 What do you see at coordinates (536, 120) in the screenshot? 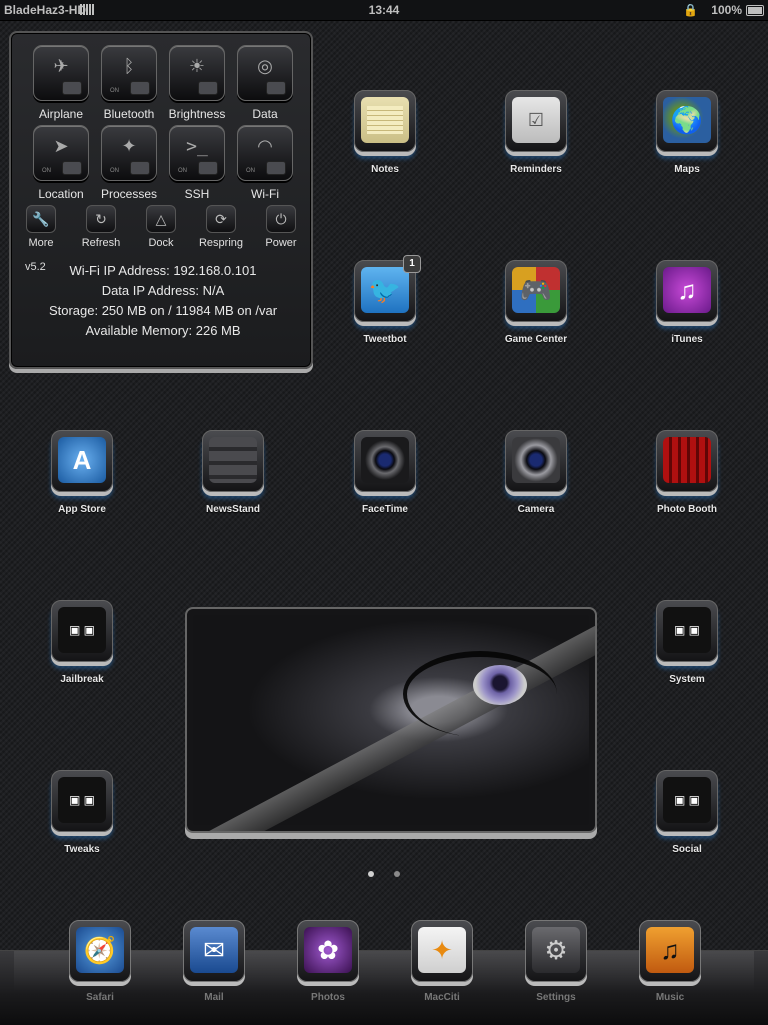
I see `reminders-icon: ☑` at bounding box center [536, 120].